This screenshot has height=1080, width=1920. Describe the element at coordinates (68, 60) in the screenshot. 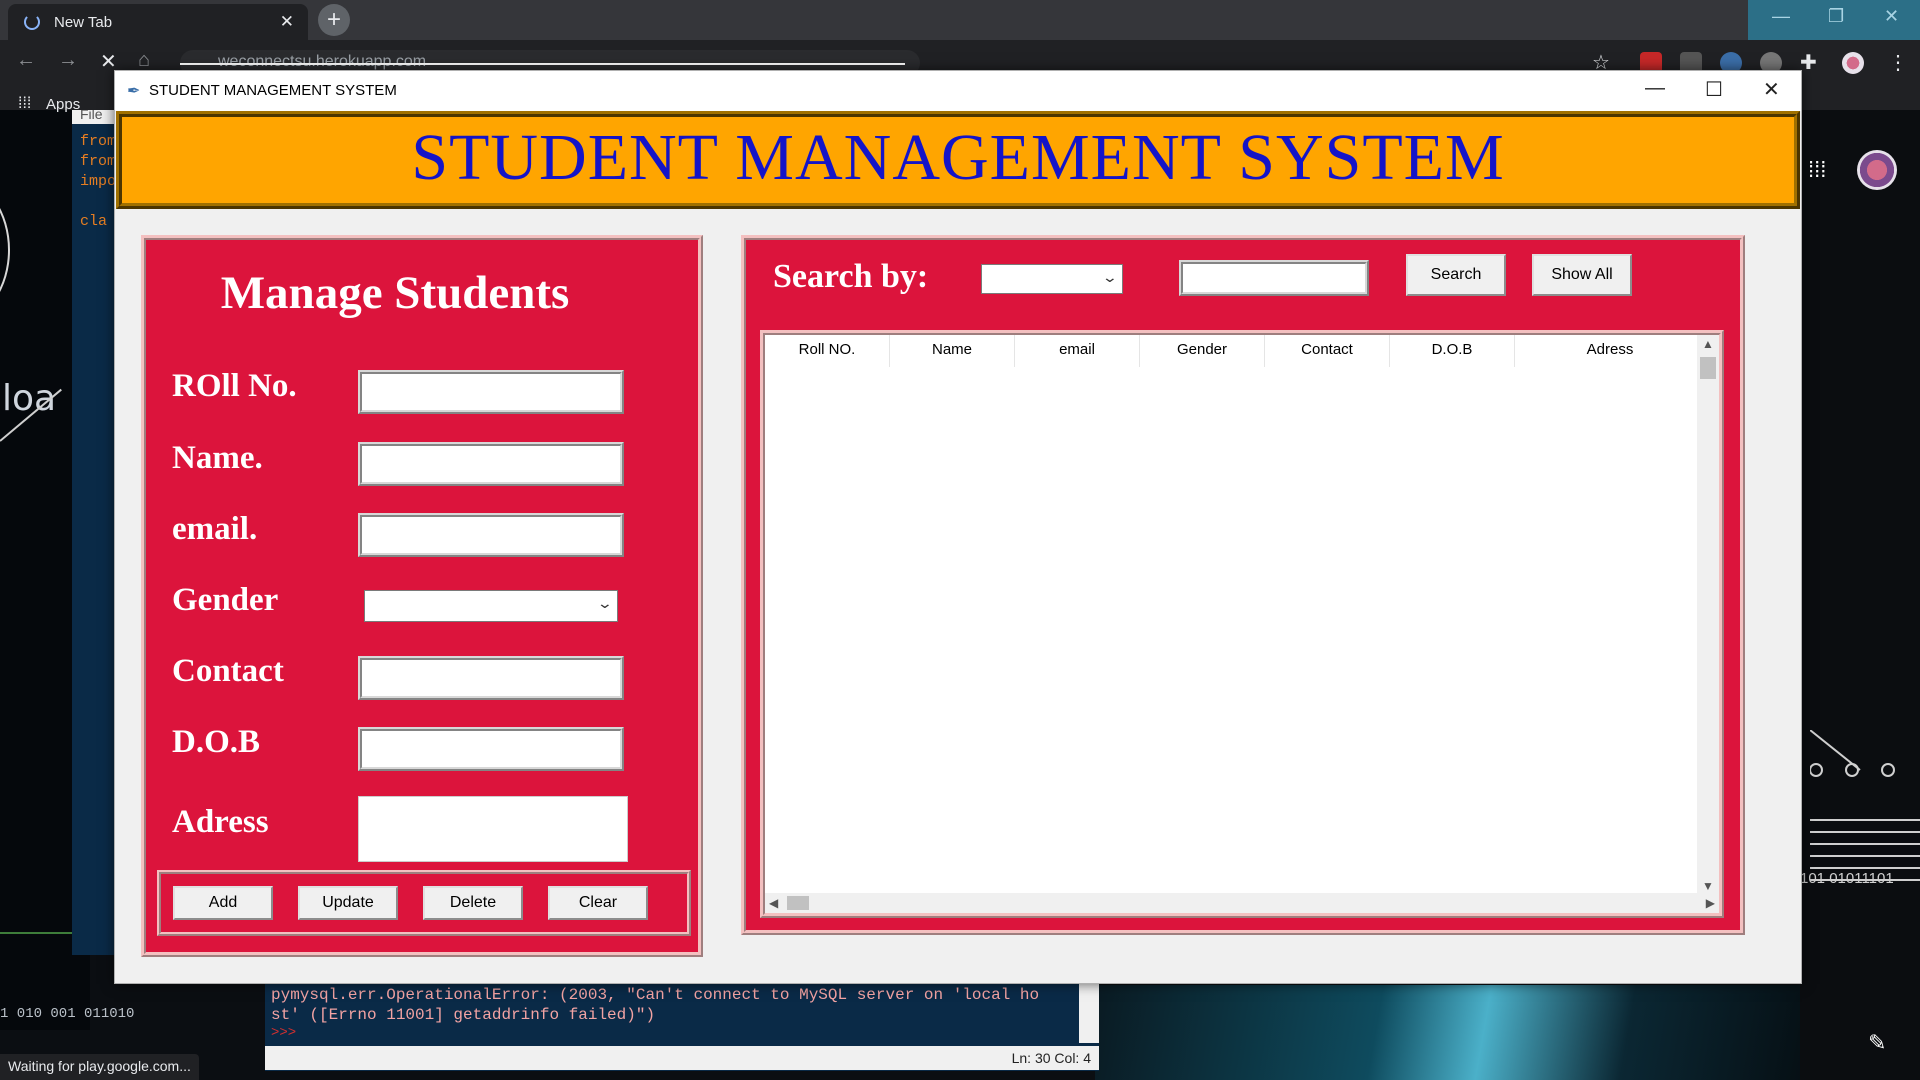

I see `forward-icon: →` at that location.